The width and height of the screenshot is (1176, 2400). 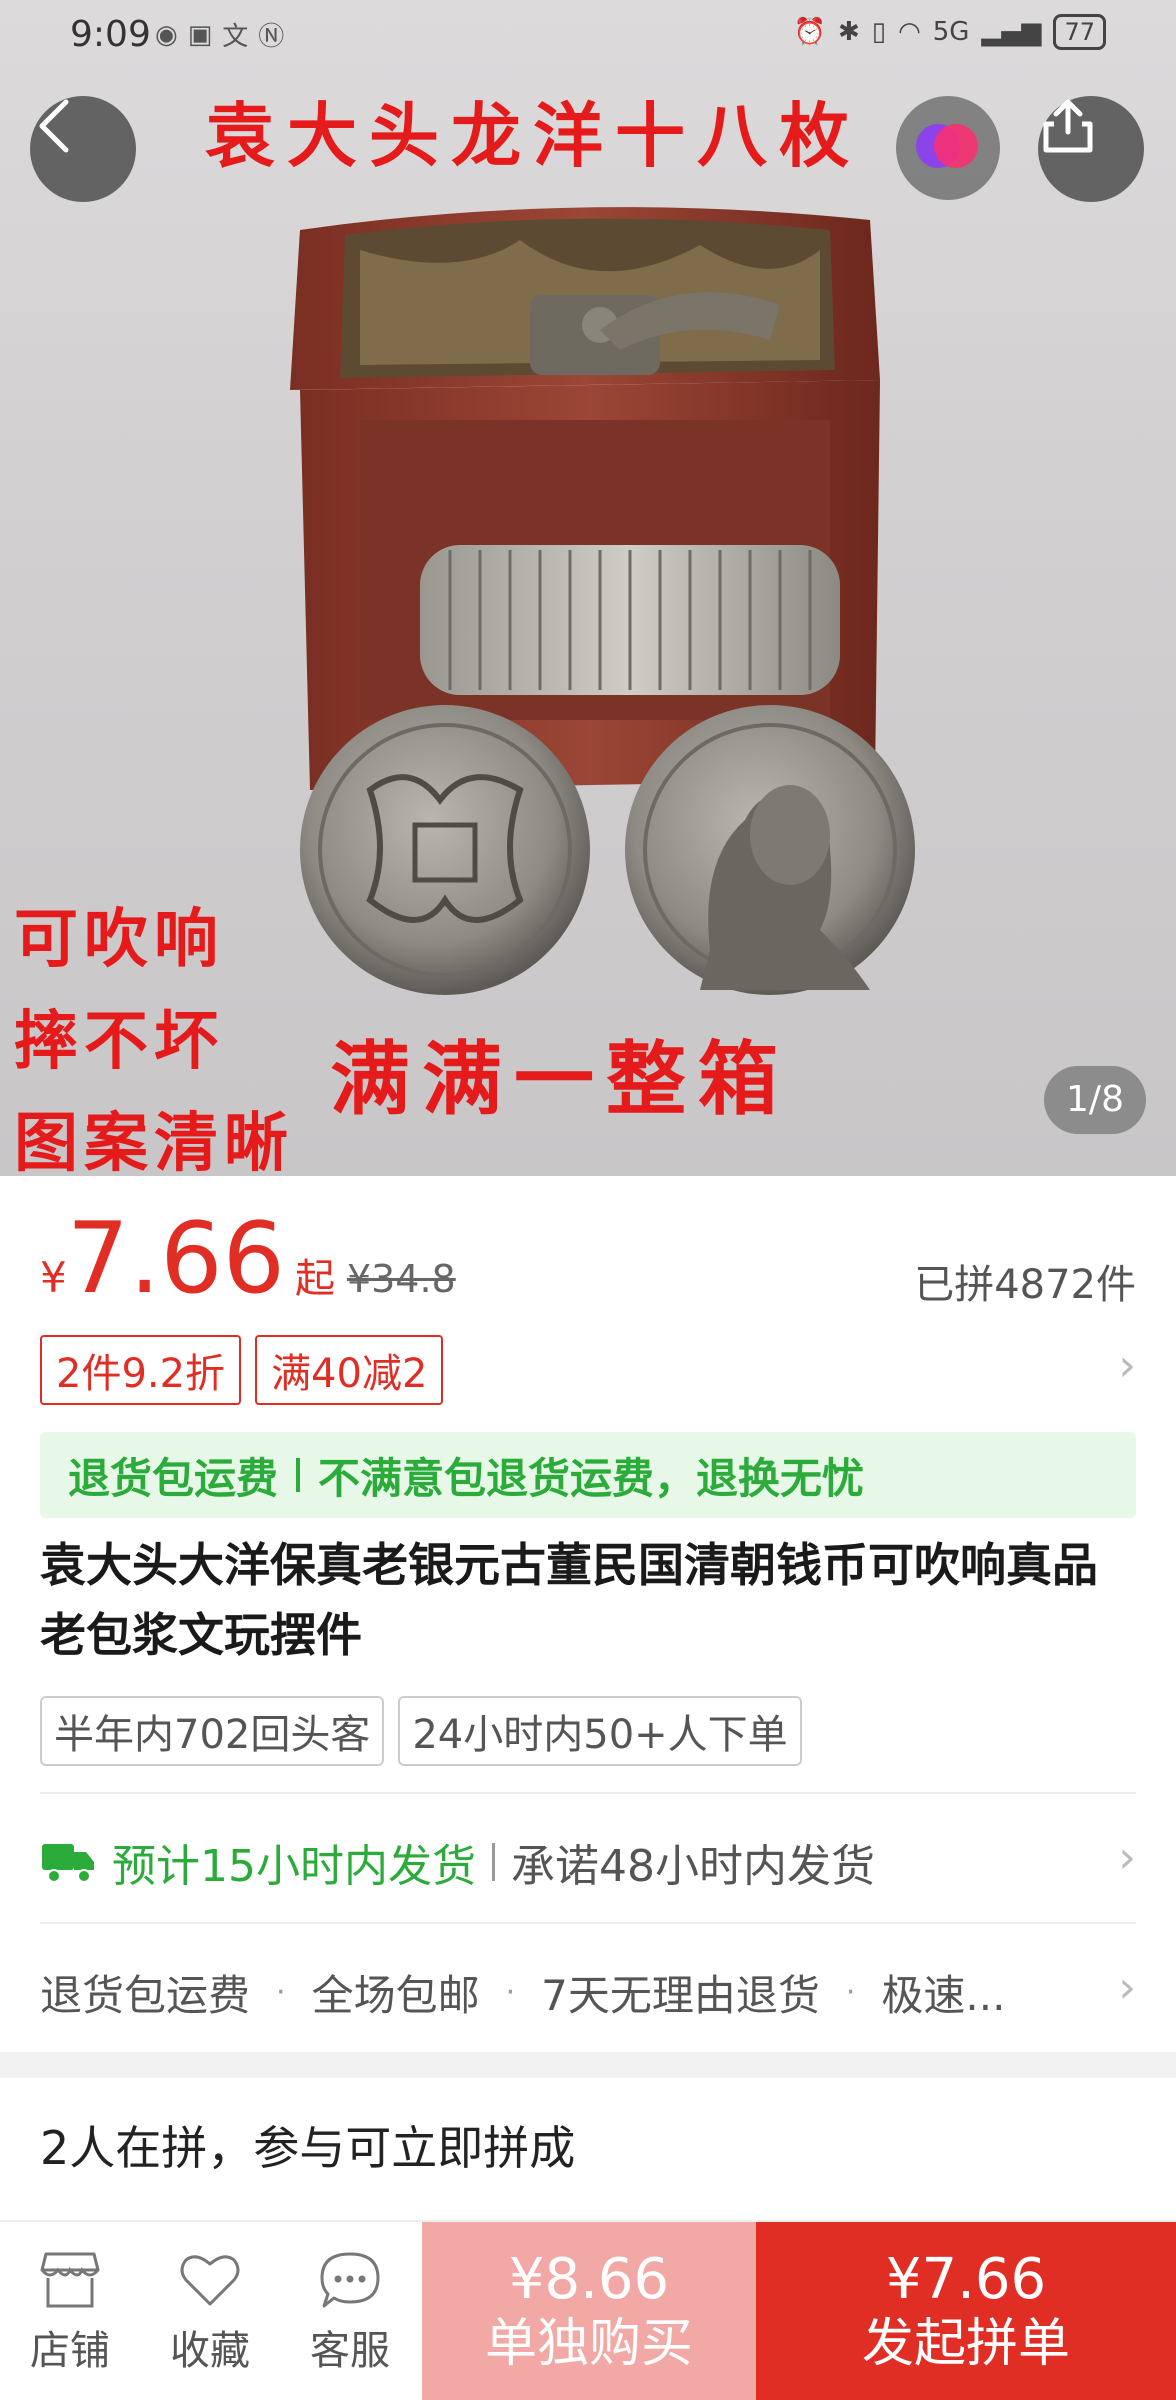 What do you see at coordinates (70, 2313) in the screenshot?
I see `store-button: 店铺` at bounding box center [70, 2313].